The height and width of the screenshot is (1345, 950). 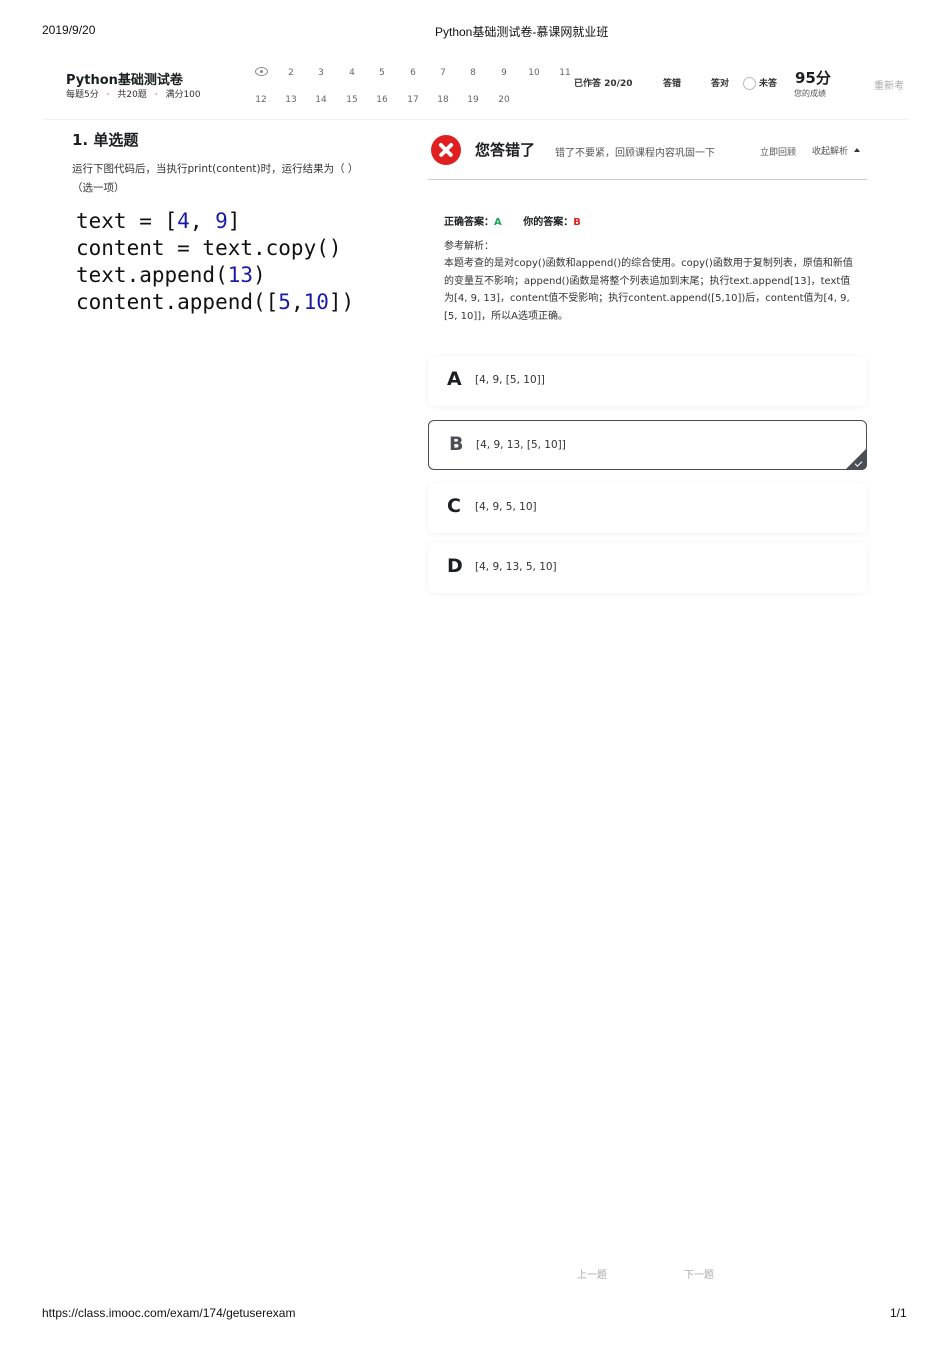 I want to click on option-d: D [4, 9, 13, 5, 10], so click(x=647, y=568).